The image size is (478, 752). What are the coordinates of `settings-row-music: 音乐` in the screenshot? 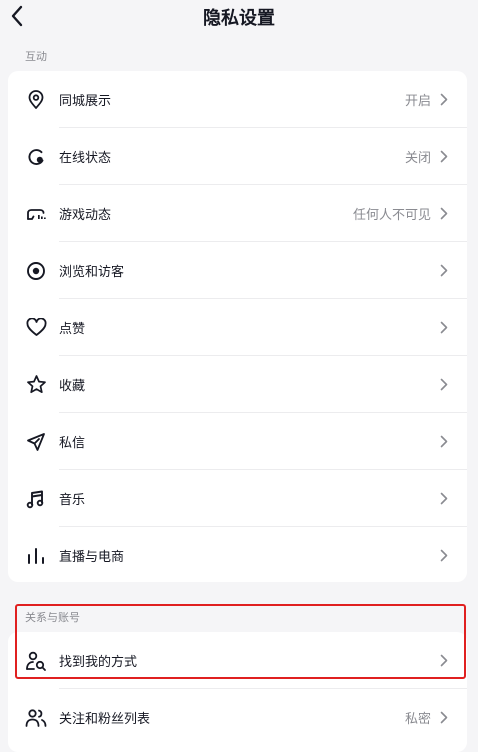 It's located at (237, 498).